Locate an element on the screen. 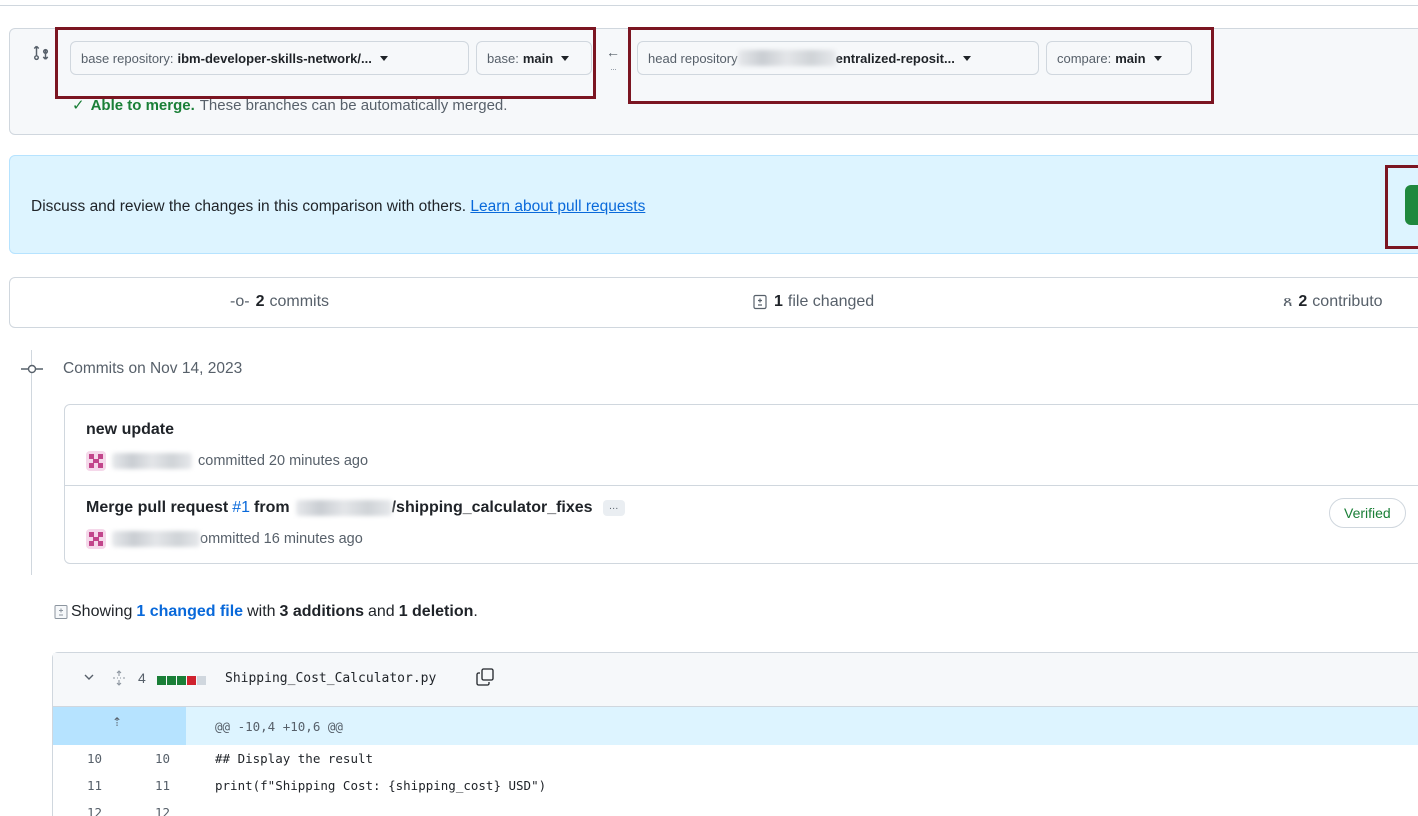 This screenshot has height=816, width=1418. expand-all-icon is located at coordinates (119, 678).